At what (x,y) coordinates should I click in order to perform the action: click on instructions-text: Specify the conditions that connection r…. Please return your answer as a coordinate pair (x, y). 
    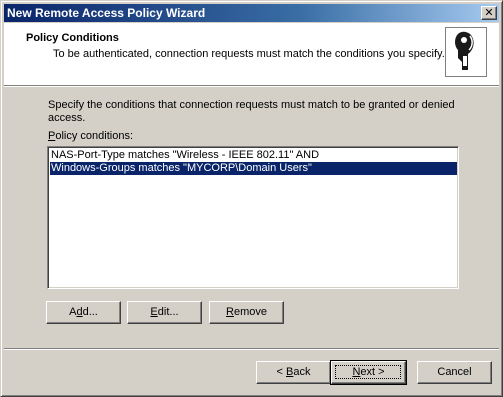
    Looking at the image, I should click on (251, 111).